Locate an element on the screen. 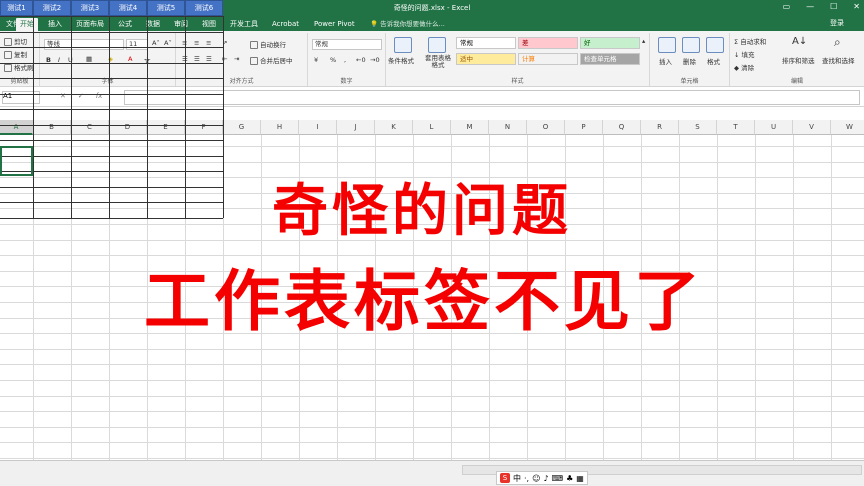  microphone-icon: ♪ is located at coordinates (545, 478).